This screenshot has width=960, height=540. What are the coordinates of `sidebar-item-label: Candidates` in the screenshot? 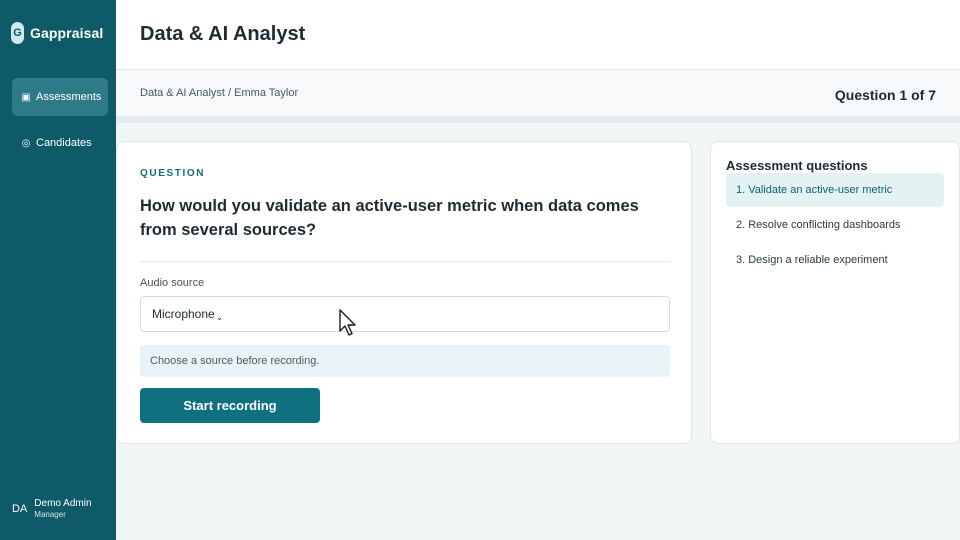 It's located at (64, 143).